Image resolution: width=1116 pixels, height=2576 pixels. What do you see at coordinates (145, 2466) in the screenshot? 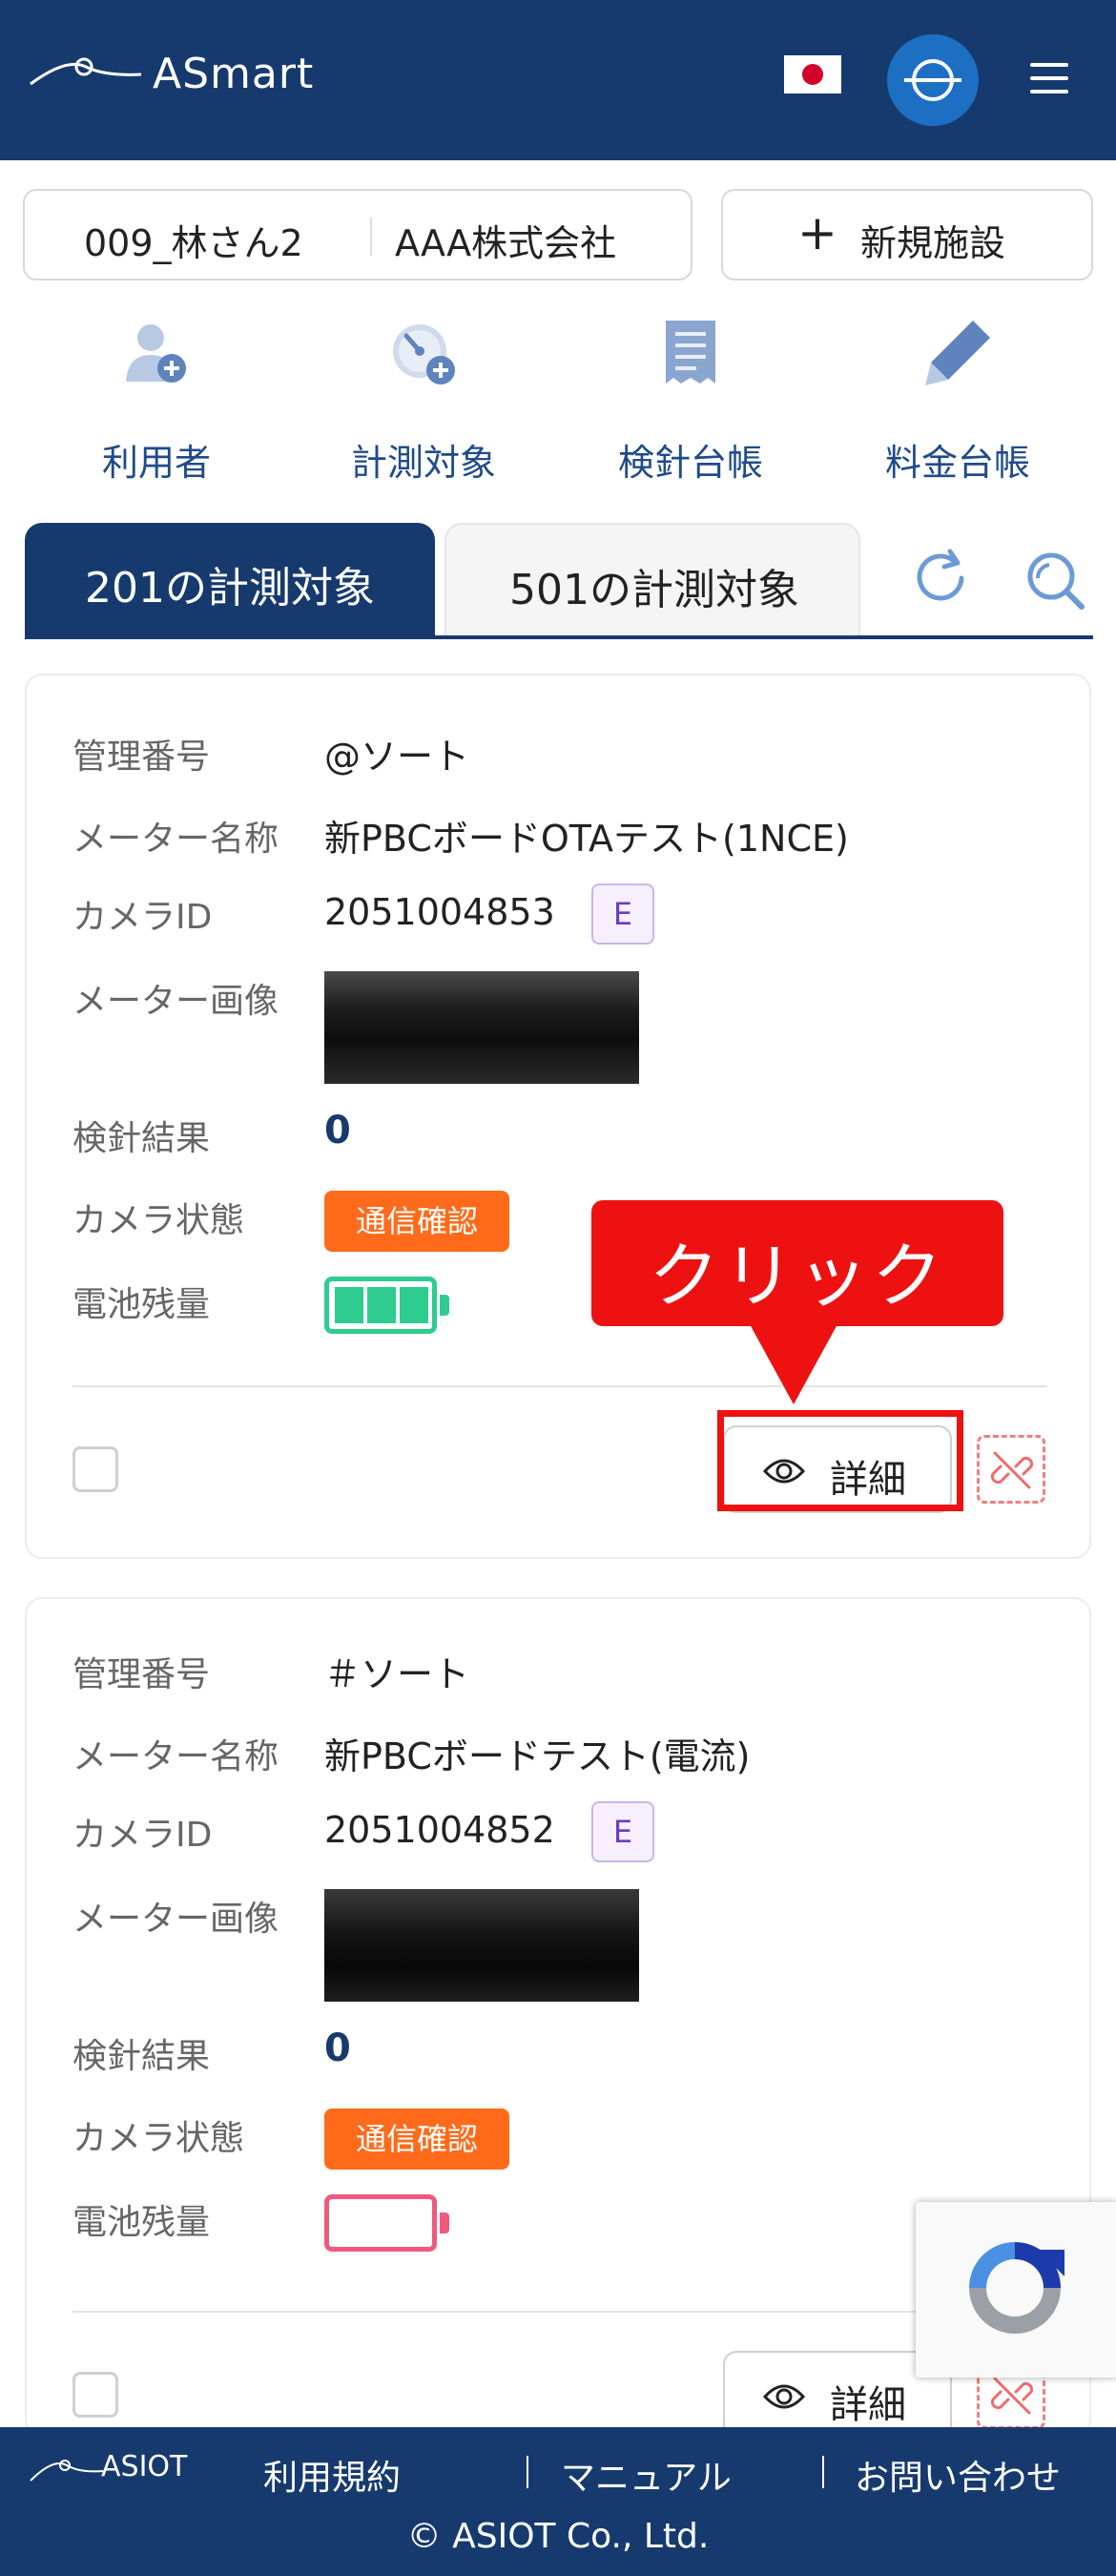
I see `footer-brand: ASIOT` at bounding box center [145, 2466].